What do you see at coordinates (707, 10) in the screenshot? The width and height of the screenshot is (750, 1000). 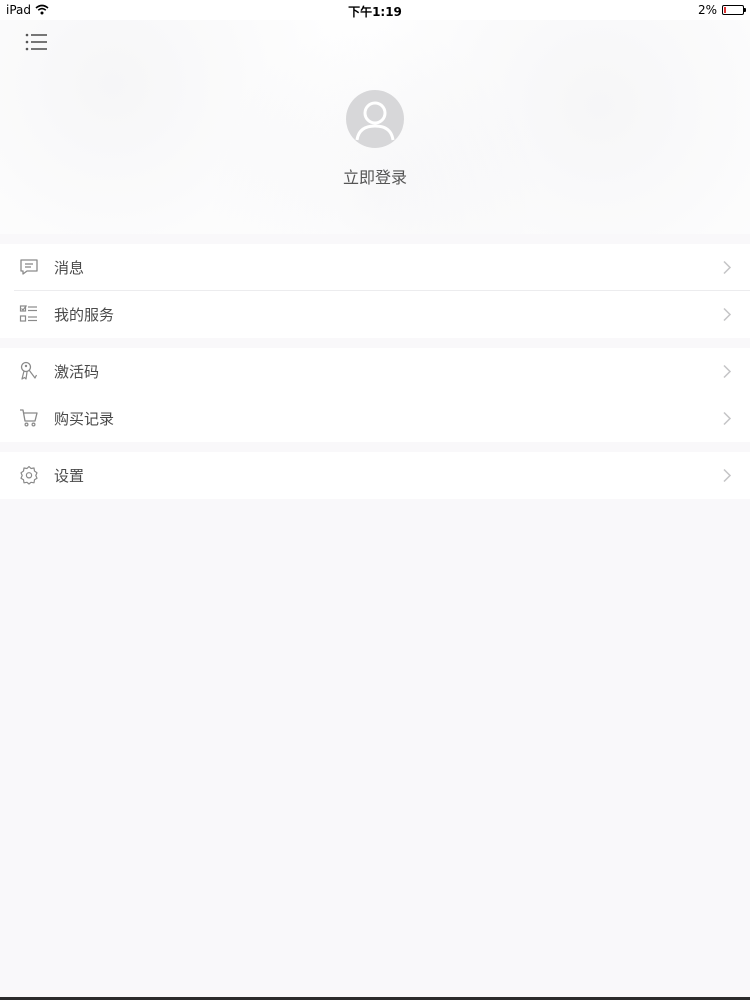 I see `battery-percentage: 2%` at bounding box center [707, 10].